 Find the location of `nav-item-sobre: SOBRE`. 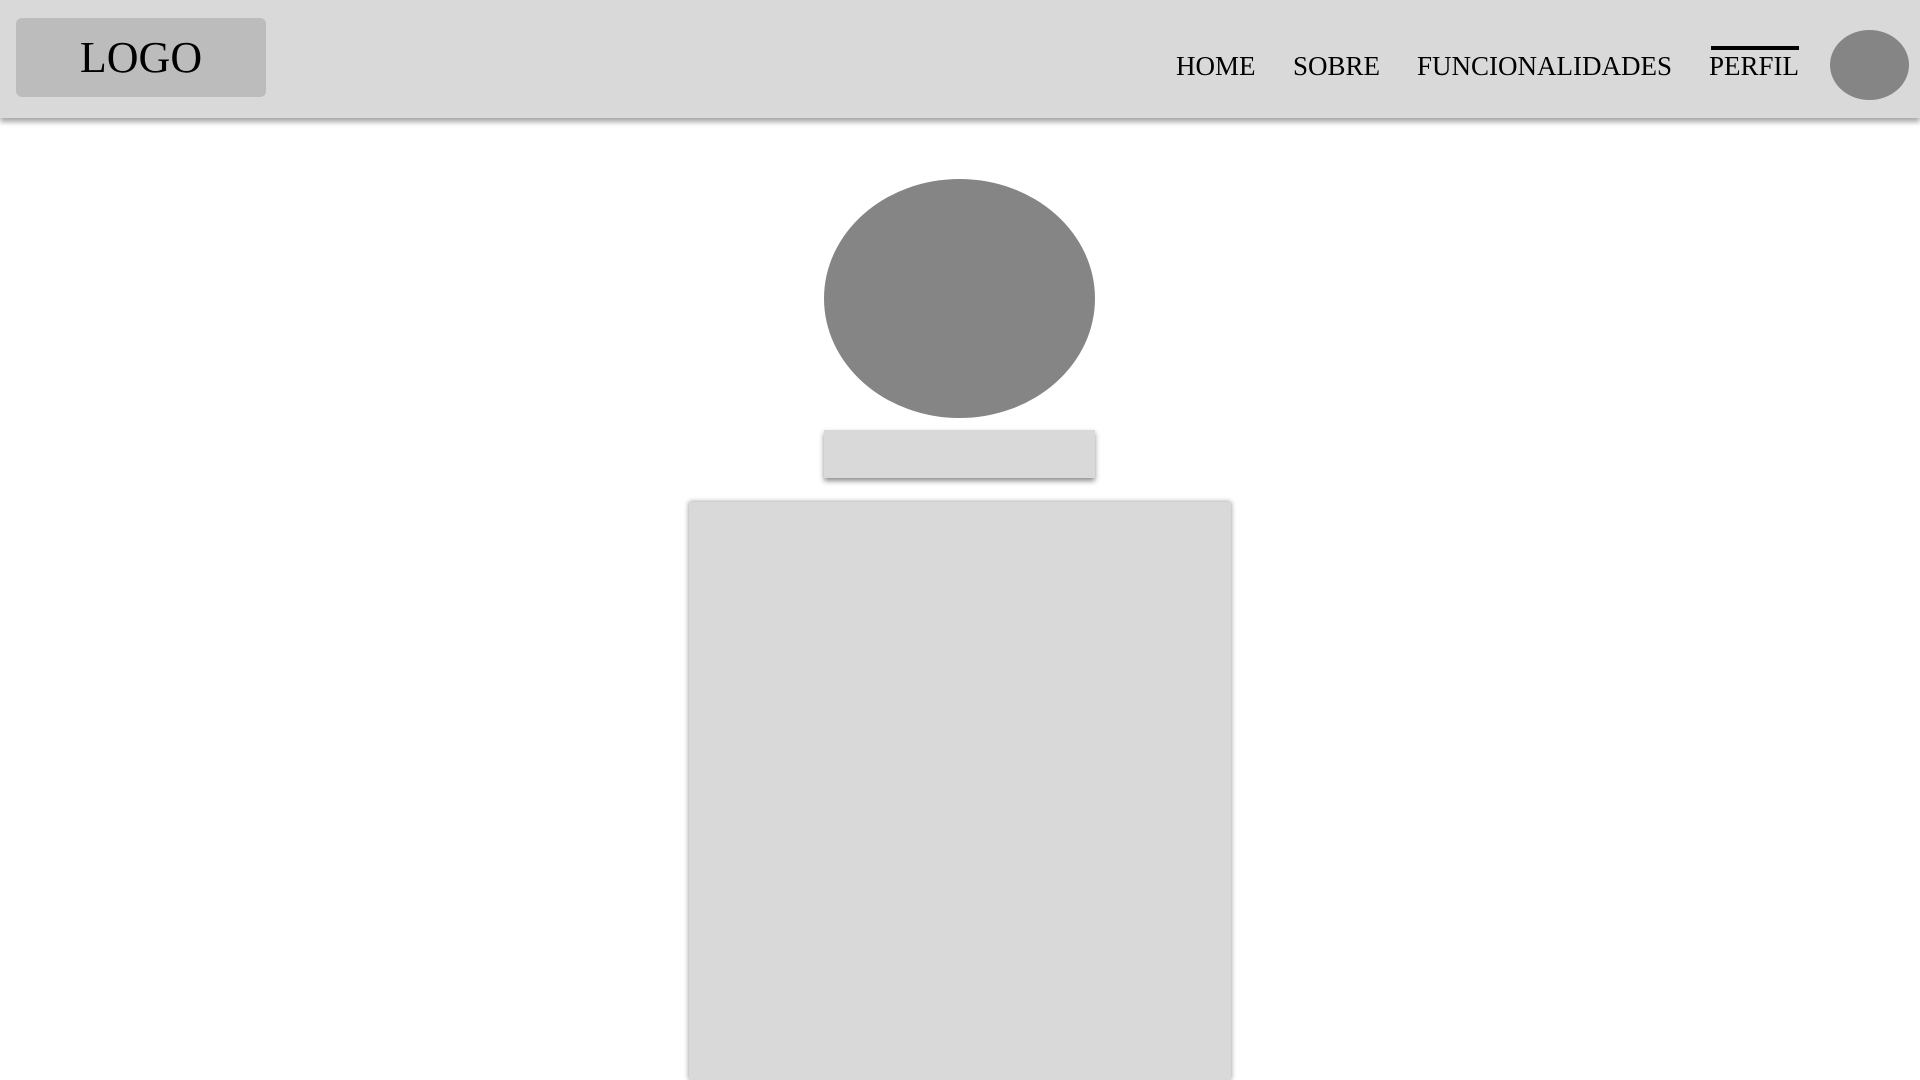

nav-item-sobre: SOBRE is located at coordinates (1336, 66).